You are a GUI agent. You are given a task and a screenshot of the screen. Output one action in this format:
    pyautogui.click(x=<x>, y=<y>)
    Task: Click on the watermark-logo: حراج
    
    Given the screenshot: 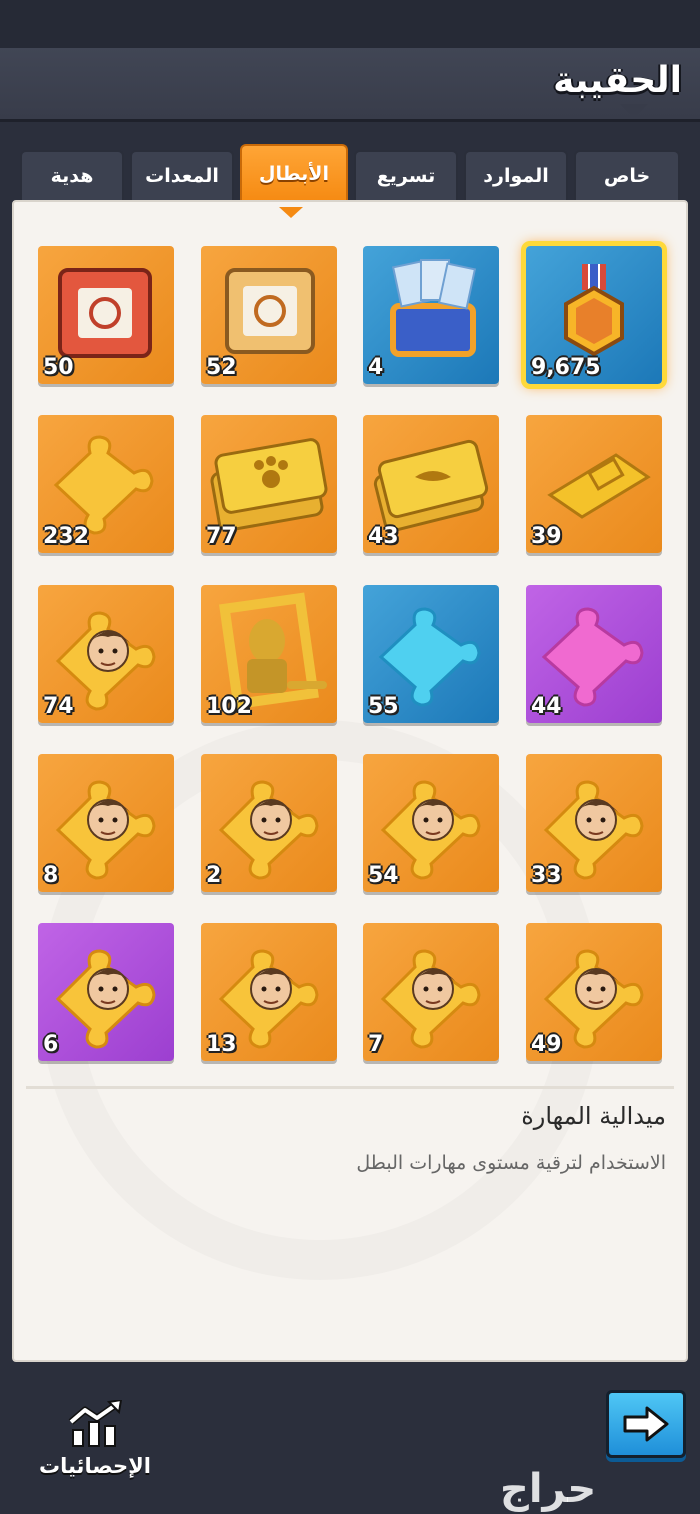 What is the action you would take?
    pyautogui.click(x=548, y=1489)
    